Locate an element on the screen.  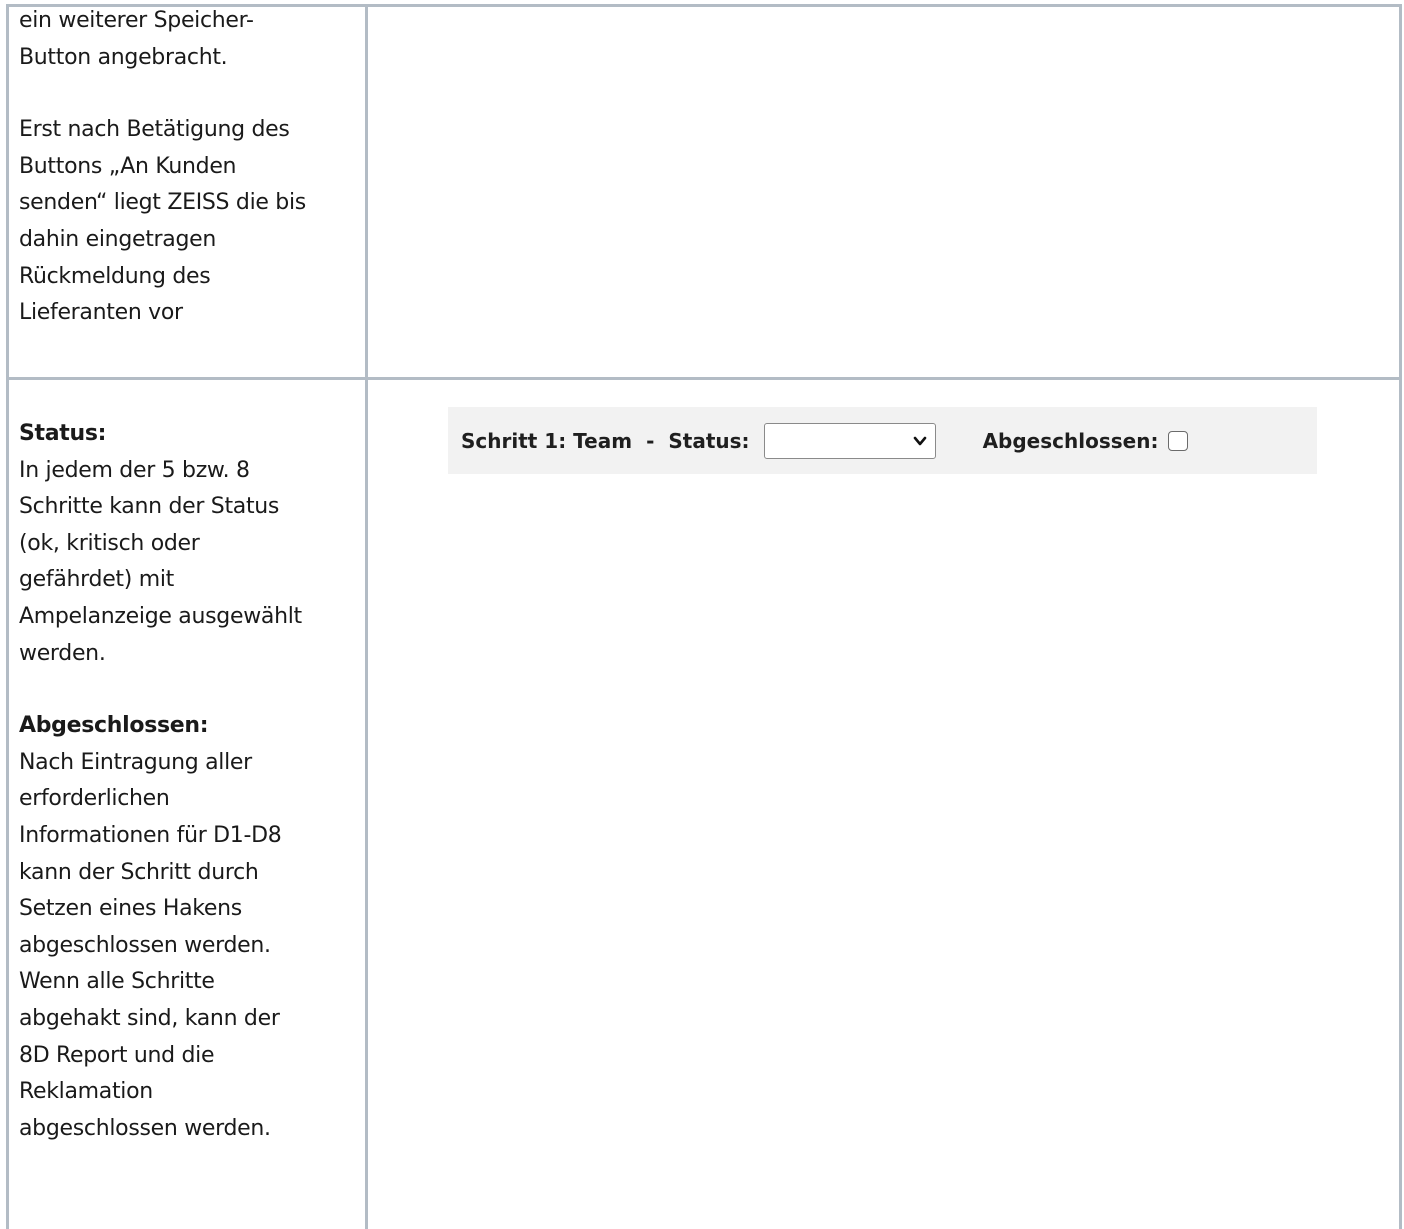
text-line: Buttons „An Kunden is located at coordinates (192, 167).